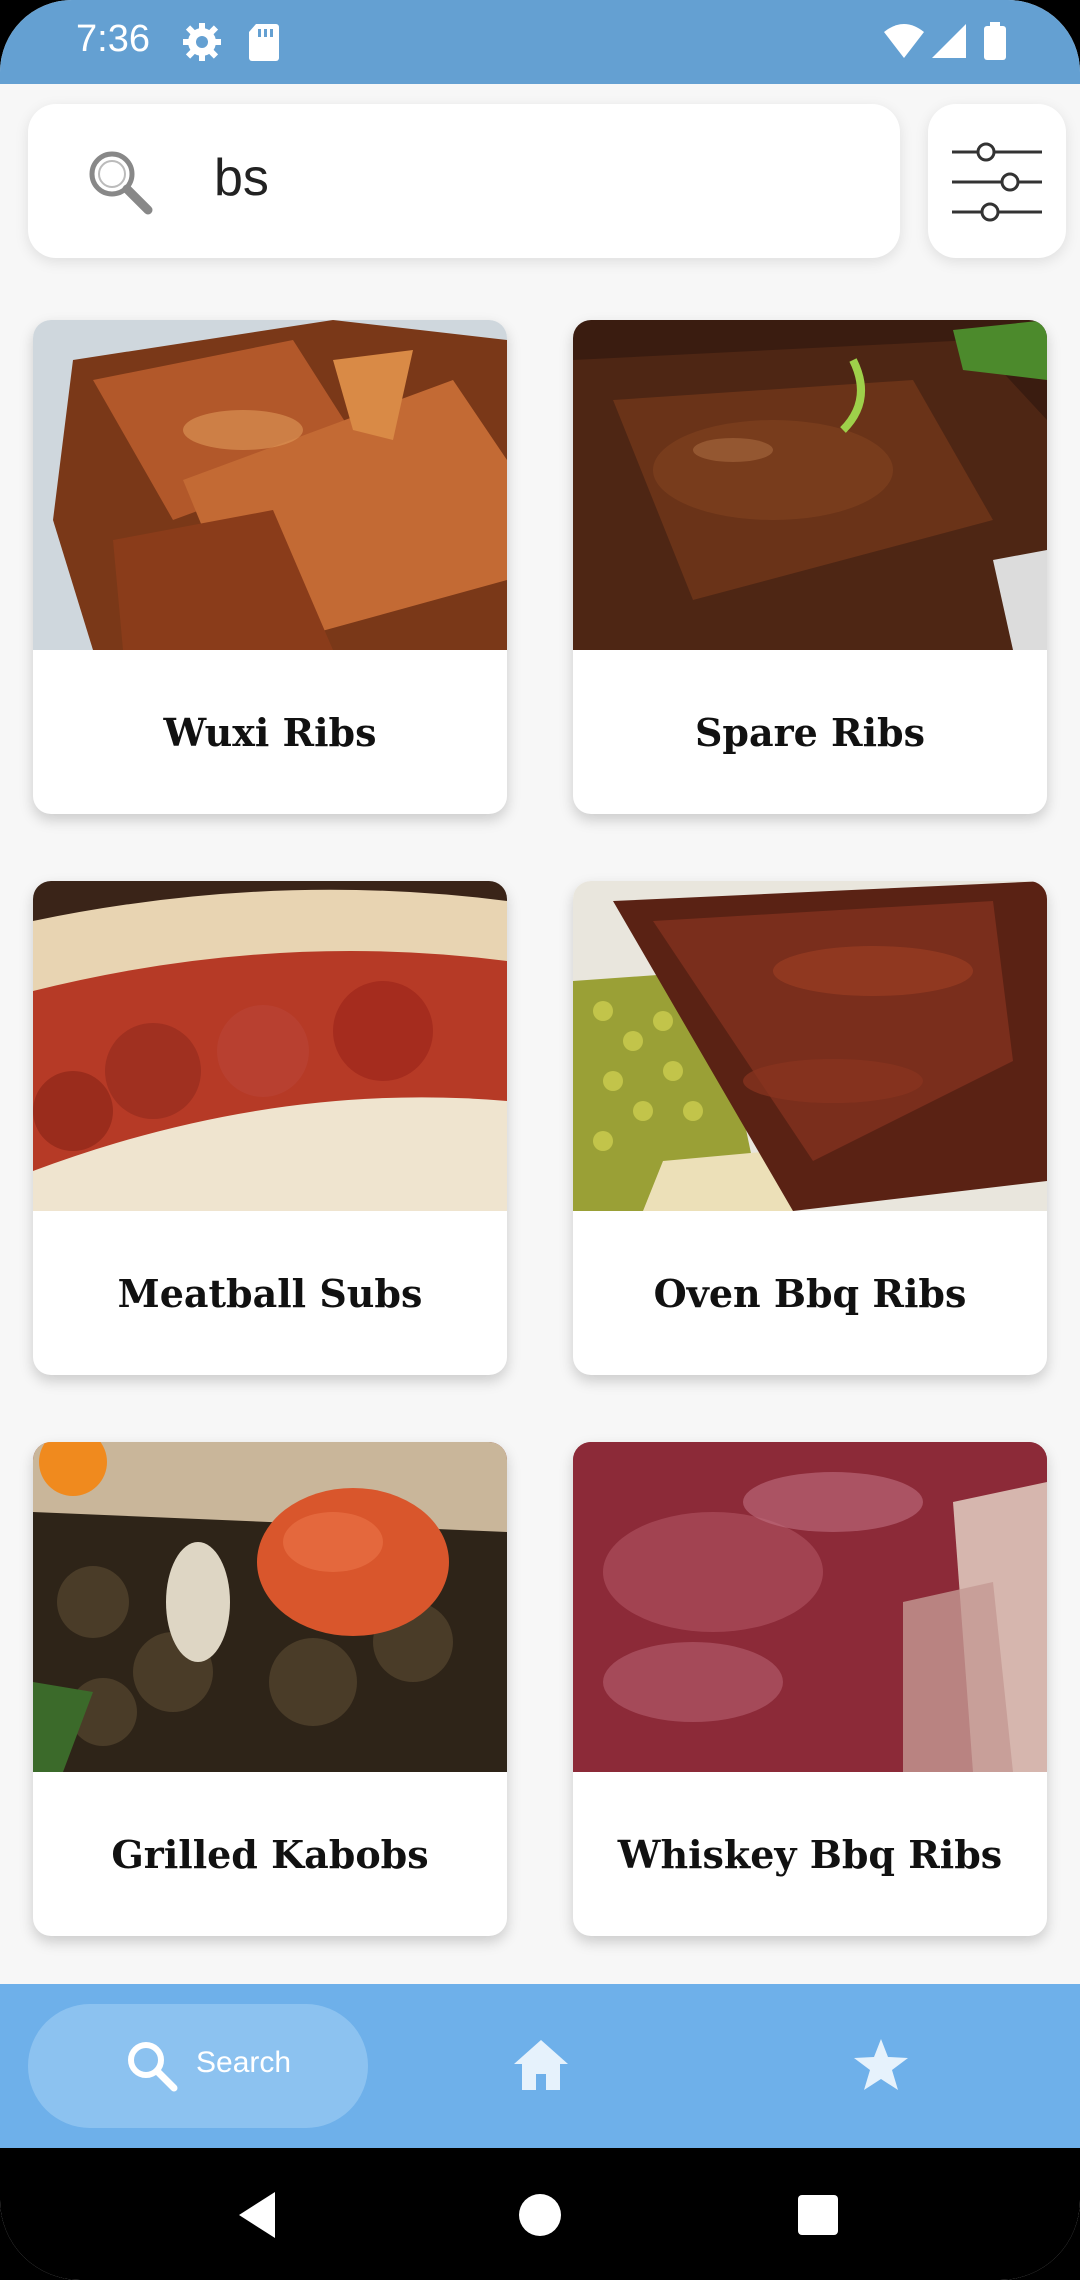 Image resolution: width=1080 pixels, height=2280 pixels. I want to click on gear-icon, so click(202, 42).